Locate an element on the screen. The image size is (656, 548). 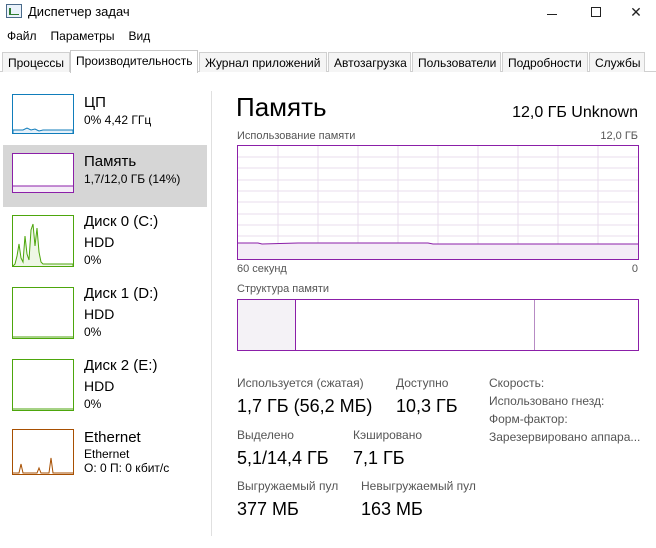
close-button: ✕ is located at coordinates (635, 12).